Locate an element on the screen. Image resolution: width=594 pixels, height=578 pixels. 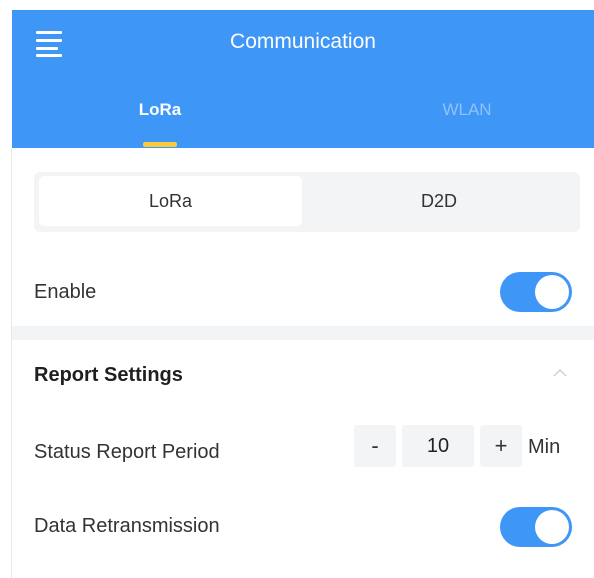
status-report-period-input is located at coordinates (438, 446).